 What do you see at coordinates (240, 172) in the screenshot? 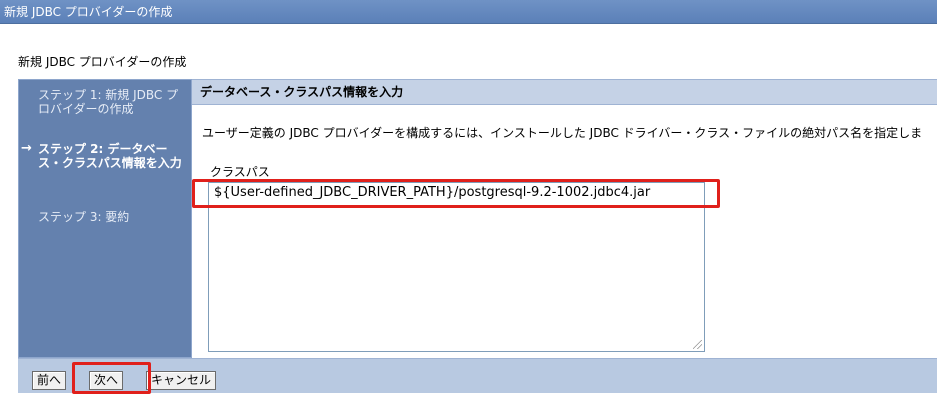
I see `classpath-label: クラスパス` at bounding box center [240, 172].